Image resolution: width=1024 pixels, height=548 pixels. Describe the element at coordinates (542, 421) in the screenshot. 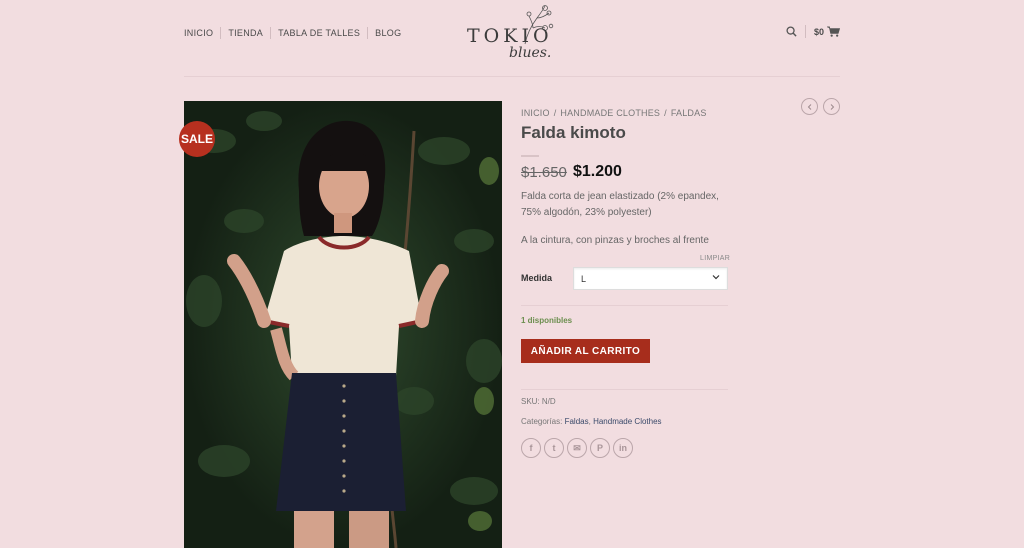

I see `categories-label: Categorías:` at that location.